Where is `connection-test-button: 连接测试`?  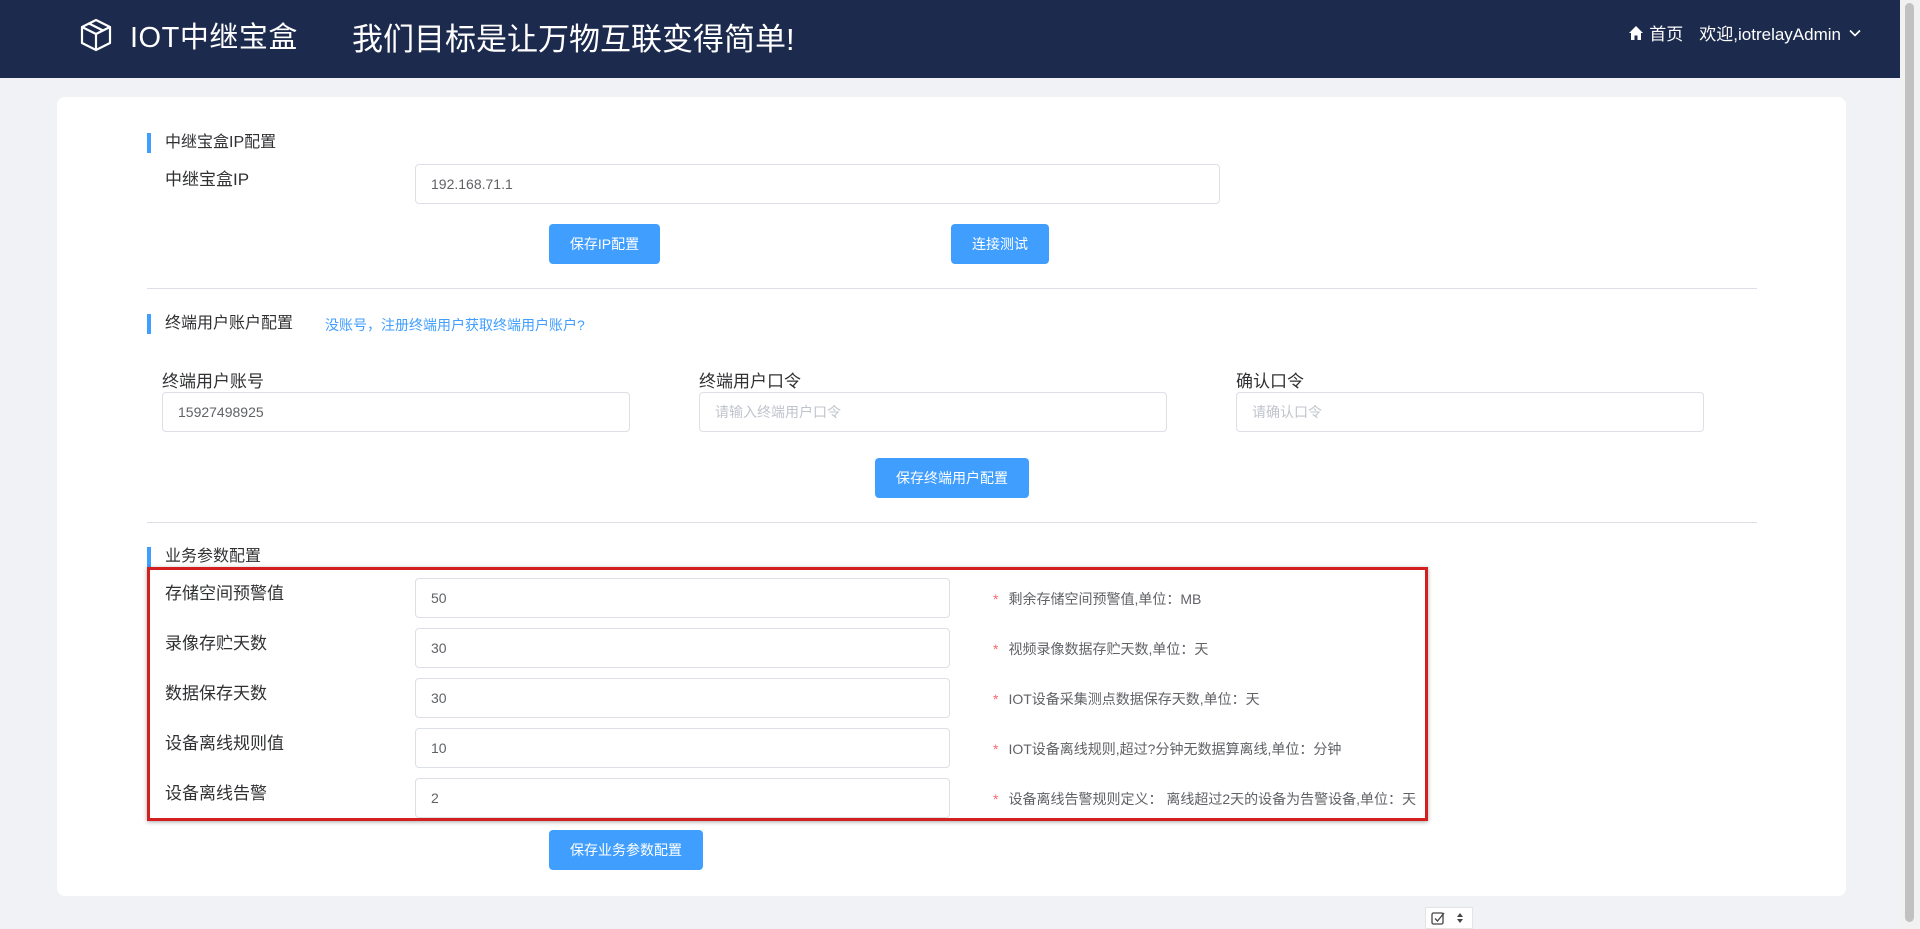 connection-test-button: 连接测试 is located at coordinates (1000, 244).